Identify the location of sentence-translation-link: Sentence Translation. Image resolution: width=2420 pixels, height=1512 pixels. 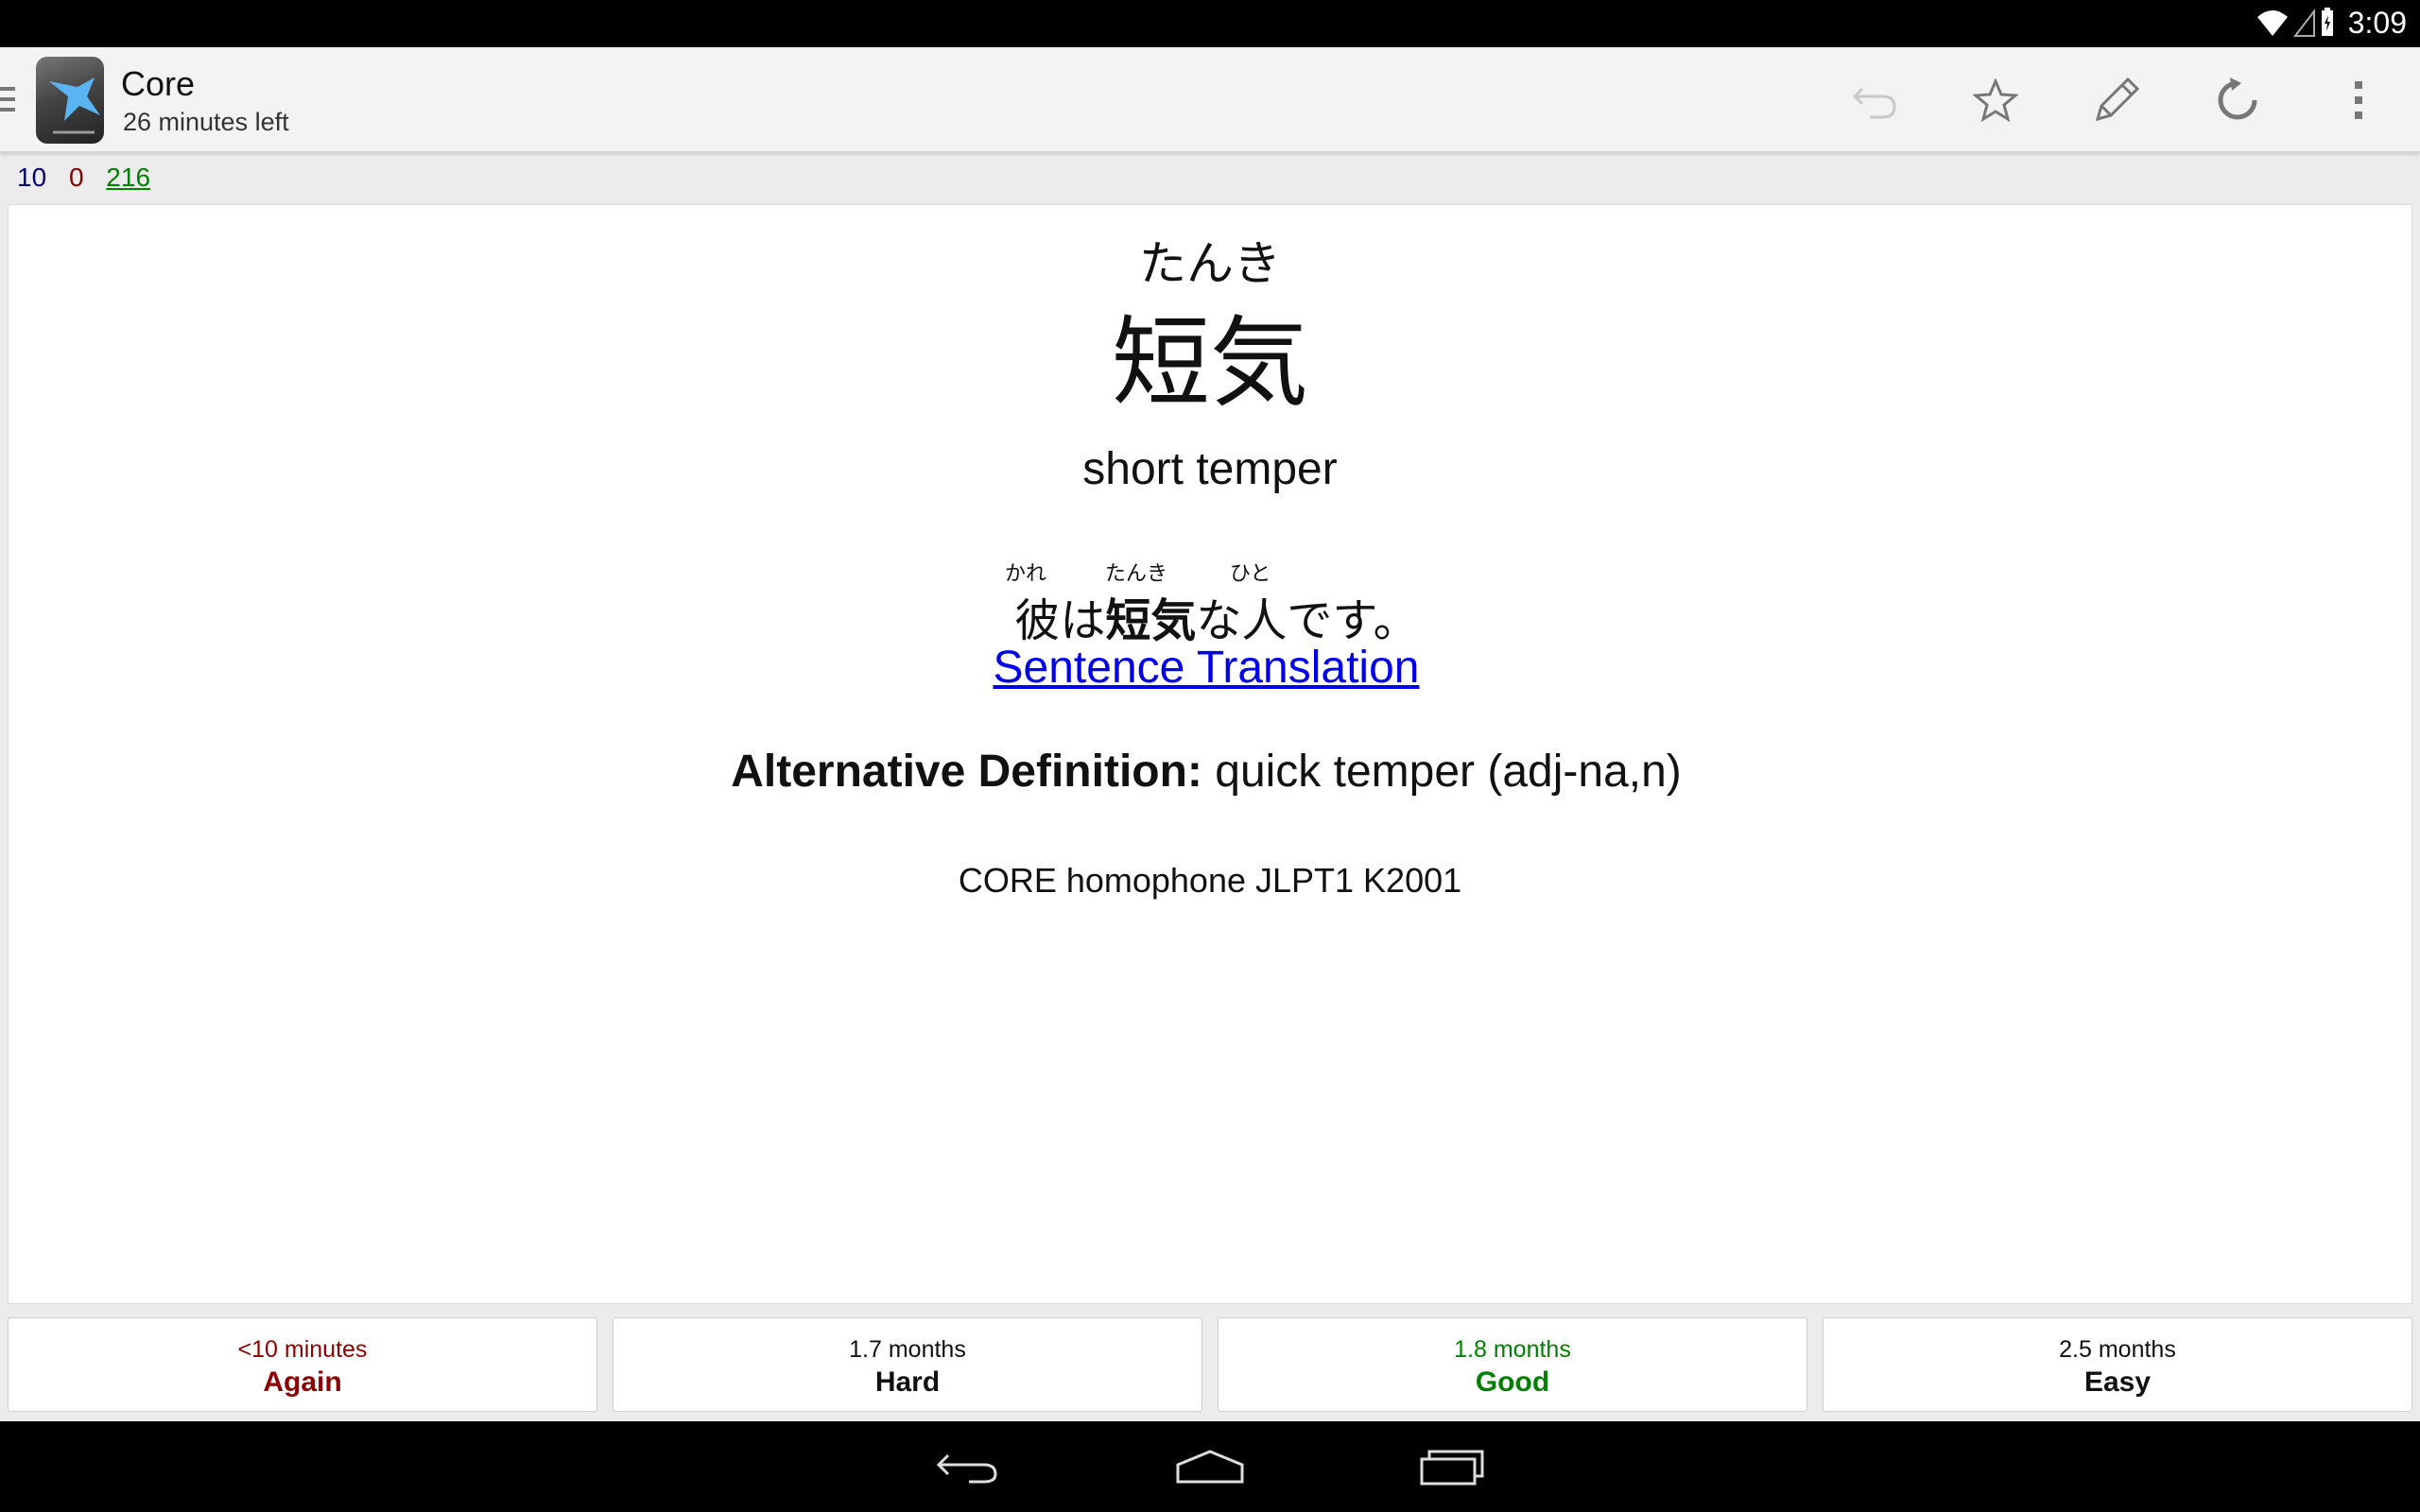
(1210, 668).